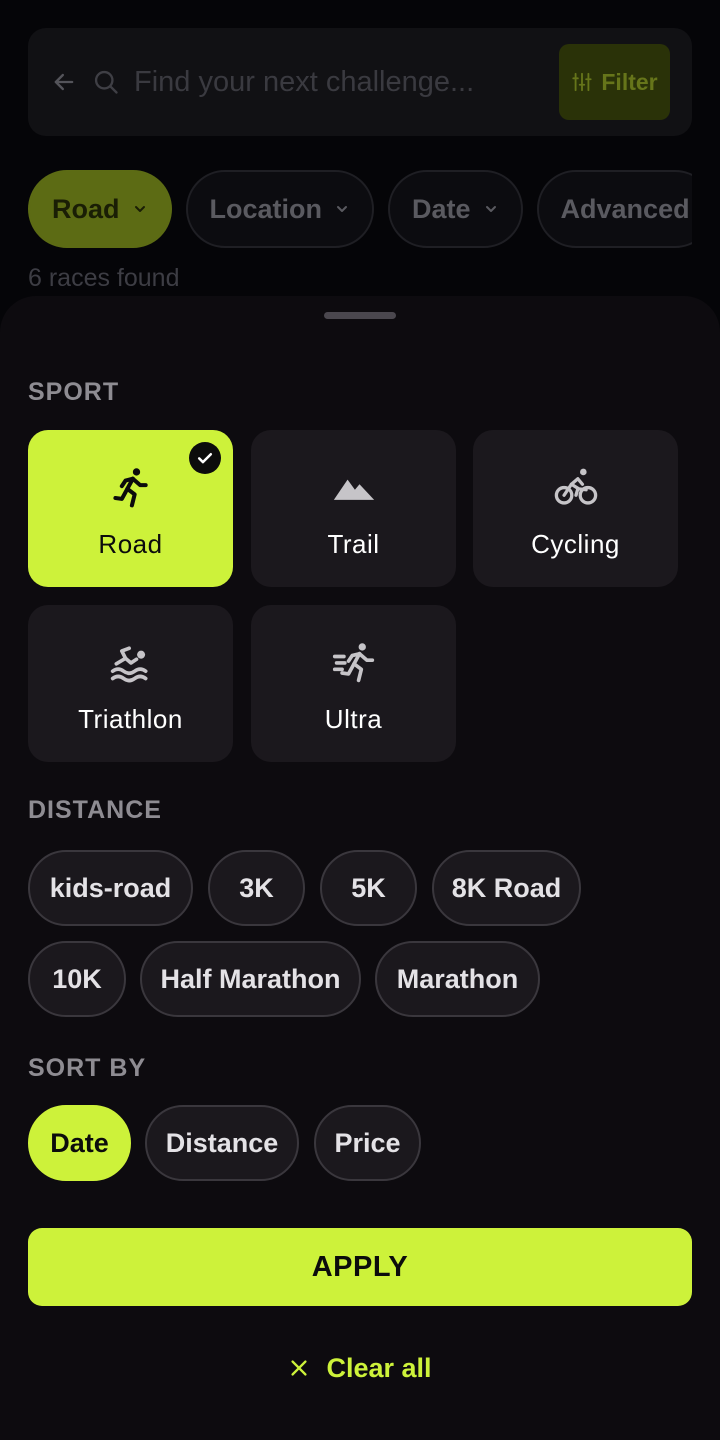  I want to click on sport-label: Triathlon, so click(130, 719).